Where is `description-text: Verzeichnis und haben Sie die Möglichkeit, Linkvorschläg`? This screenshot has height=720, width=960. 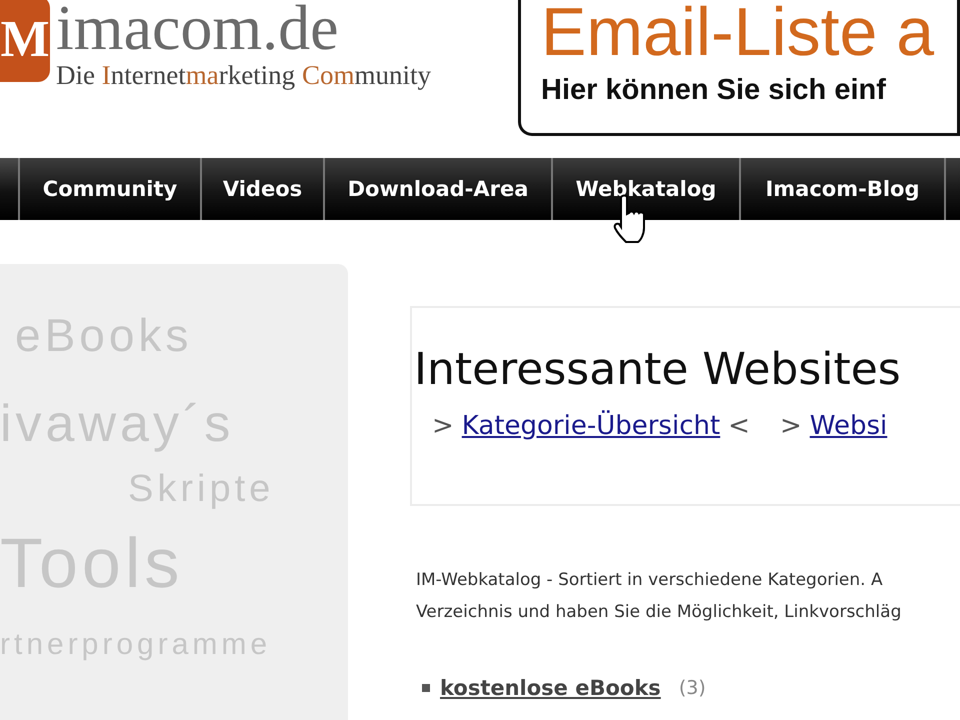 description-text: Verzeichnis und haben Sie die Möglichkeit, Linkvorschläg is located at coordinates (659, 612).